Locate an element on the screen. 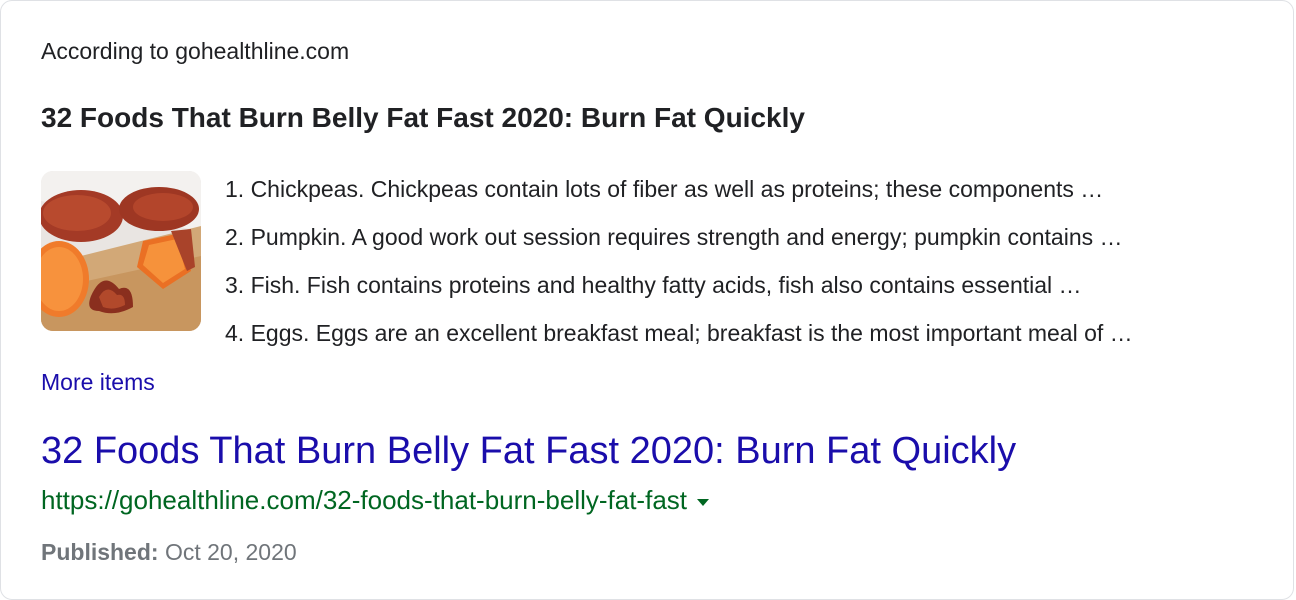 This screenshot has height=600, width=1296. published-value: Oct 20, 2020 is located at coordinates (230, 552).